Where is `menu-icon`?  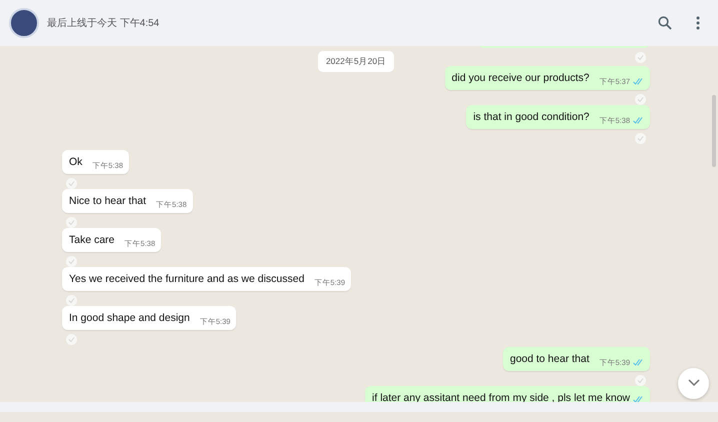
menu-icon is located at coordinates (698, 23).